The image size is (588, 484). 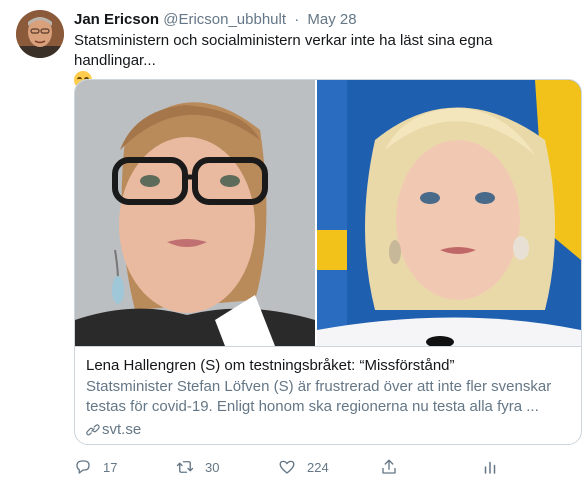 What do you see at coordinates (185, 467) in the screenshot?
I see `retweet-icon` at bounding box center [185, 467].